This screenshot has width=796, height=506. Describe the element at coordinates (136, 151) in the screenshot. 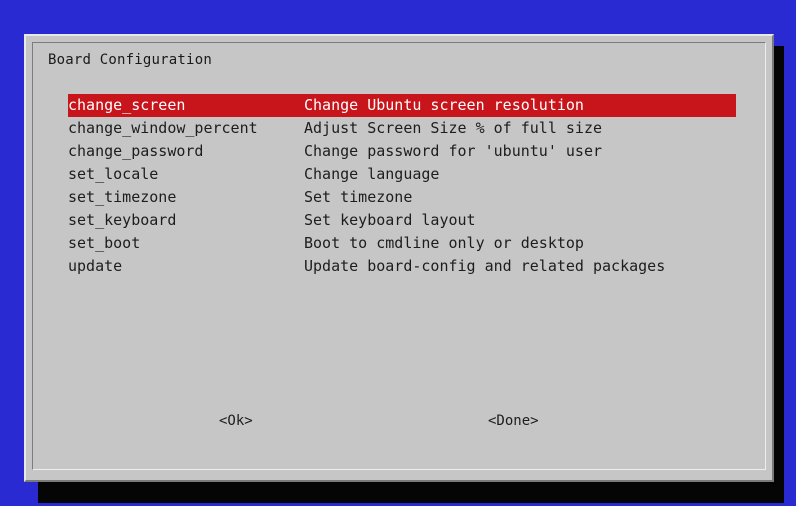

I see `menu-item-tag: change_password` at that location.